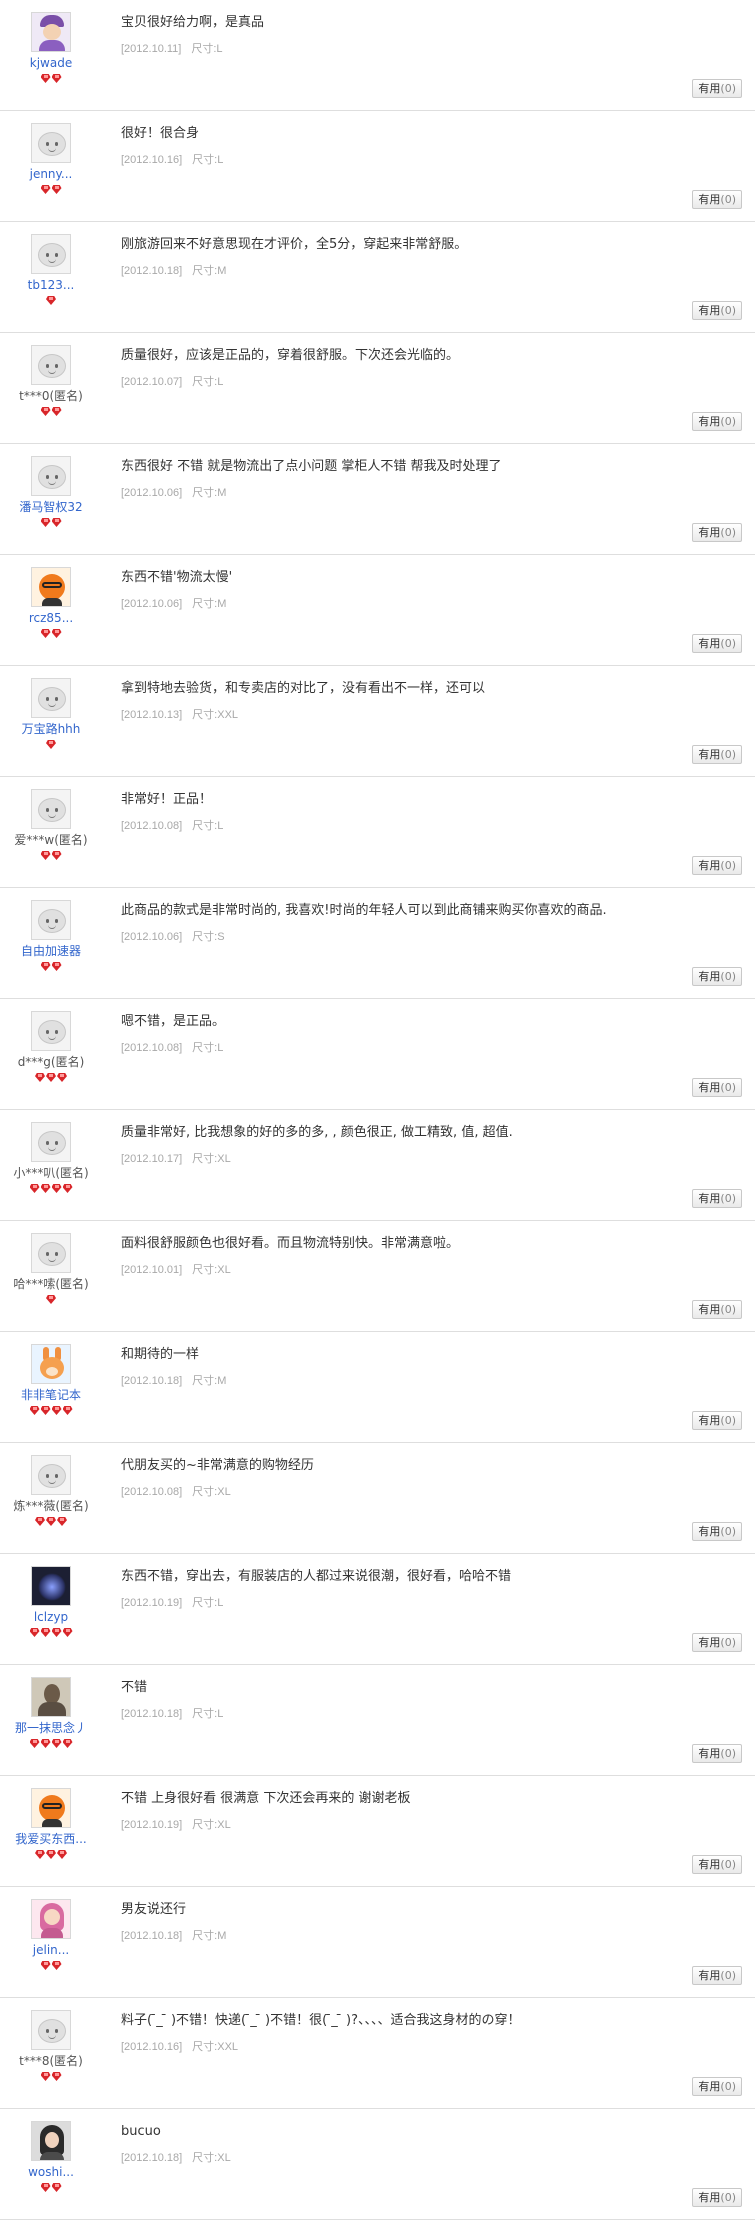 This screenshot has width=755, height=2220. I want to click on review-text: 嗯不错，是正品。, so click(173, 1021).